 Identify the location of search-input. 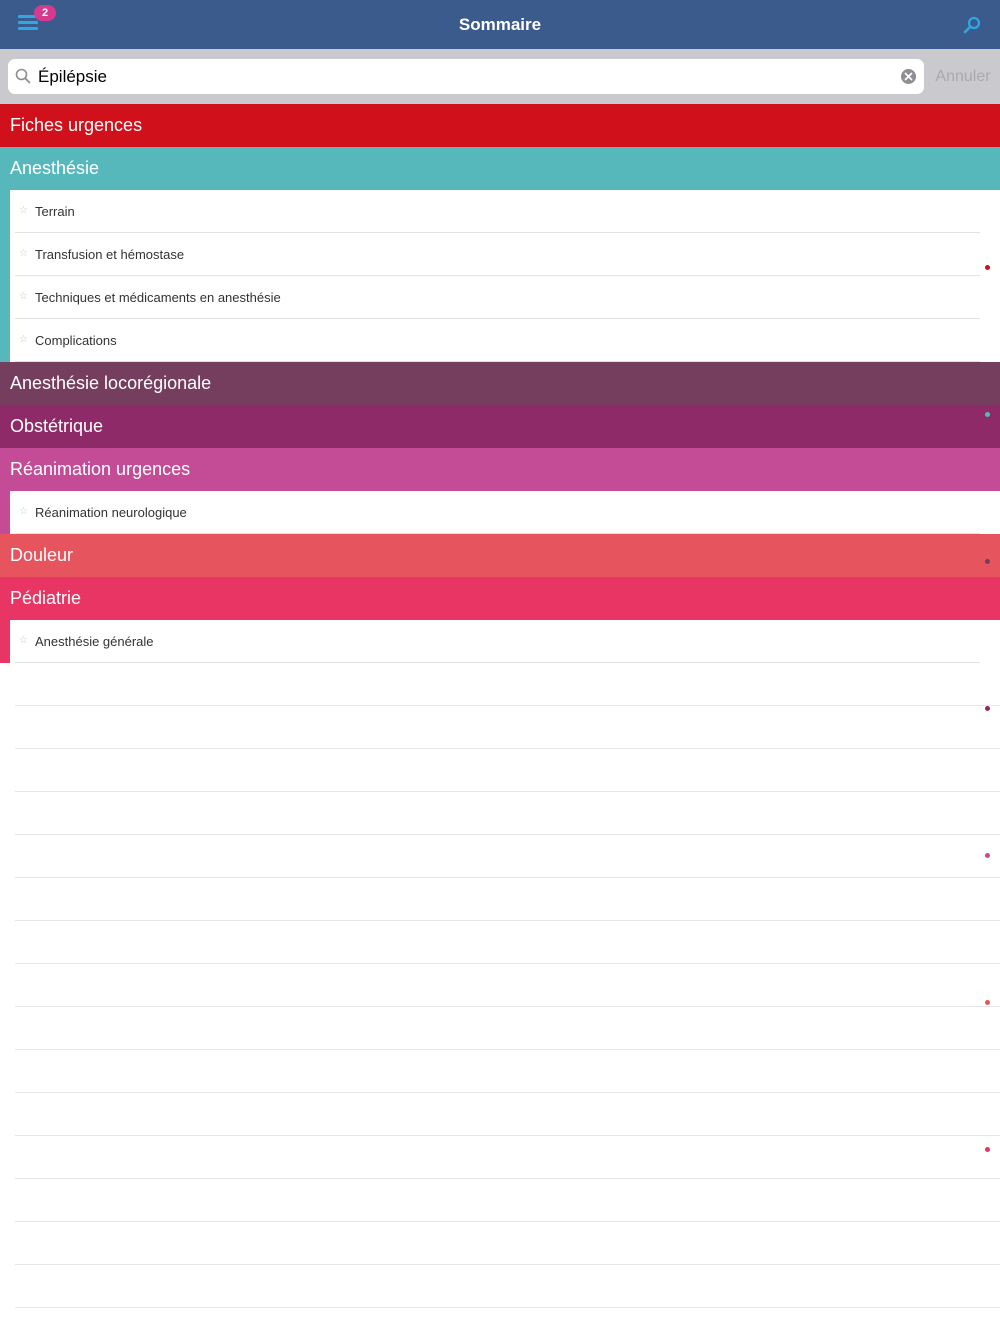
(463, 76).